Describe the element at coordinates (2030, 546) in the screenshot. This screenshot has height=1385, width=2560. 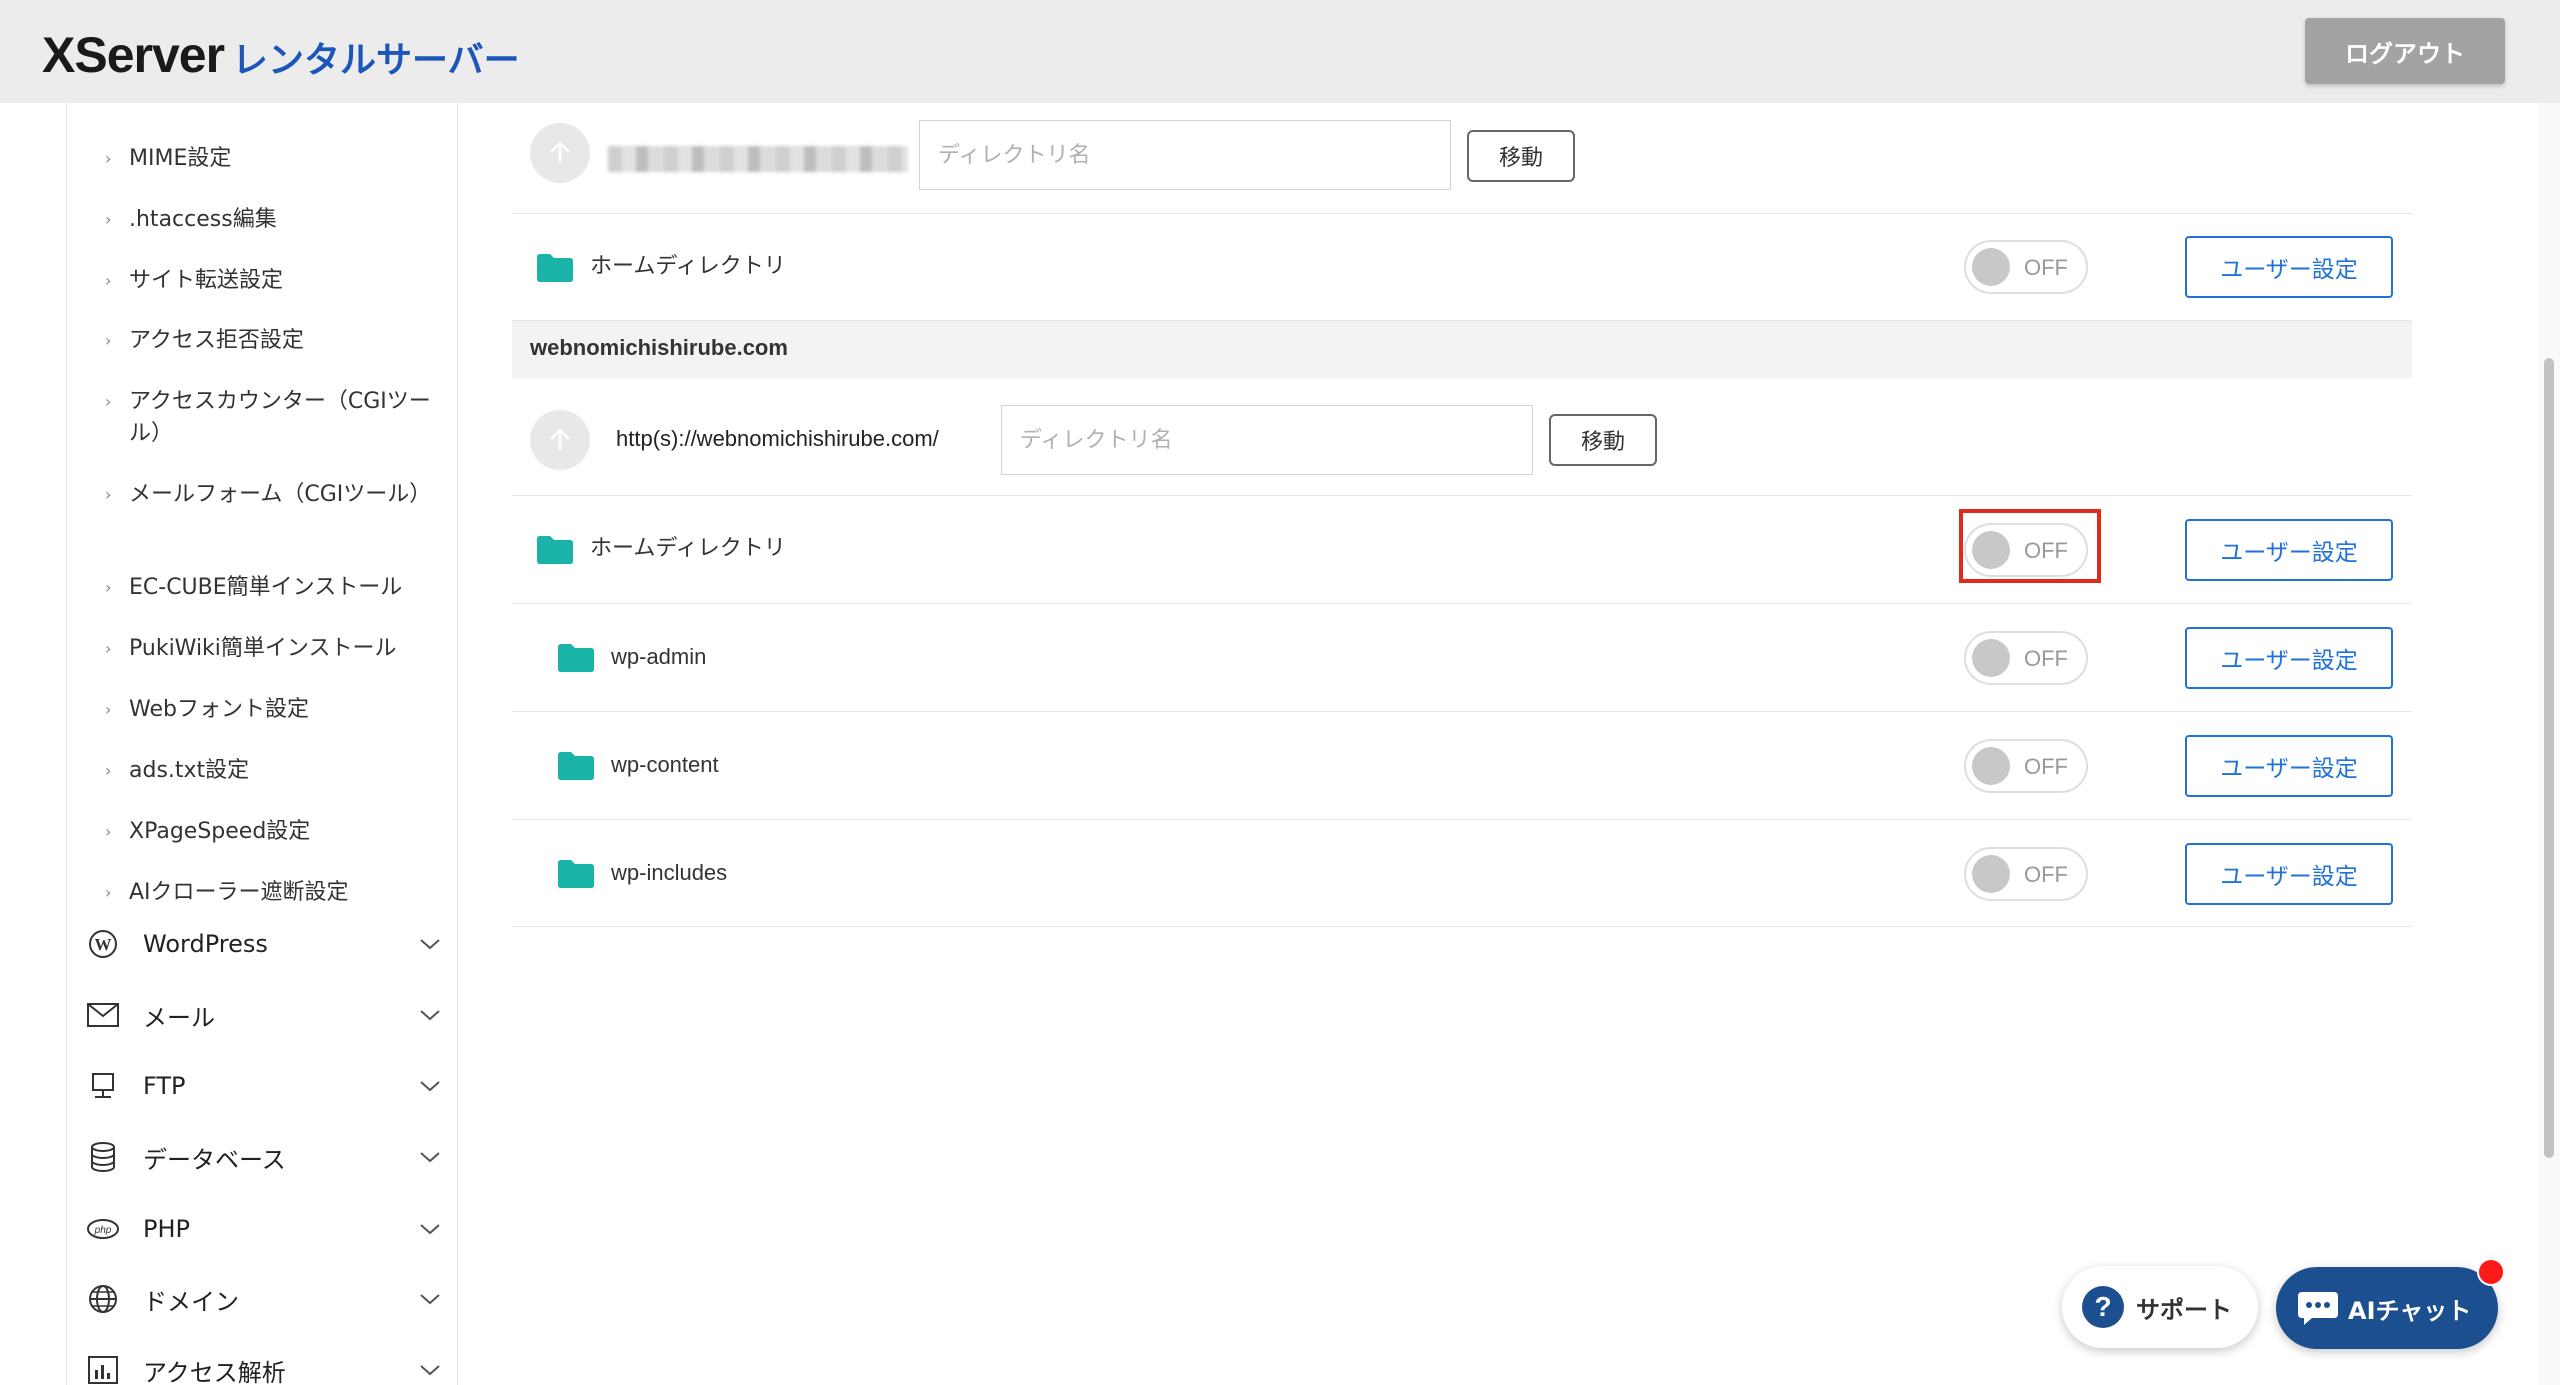
I see `highlight-annotation` at that location.